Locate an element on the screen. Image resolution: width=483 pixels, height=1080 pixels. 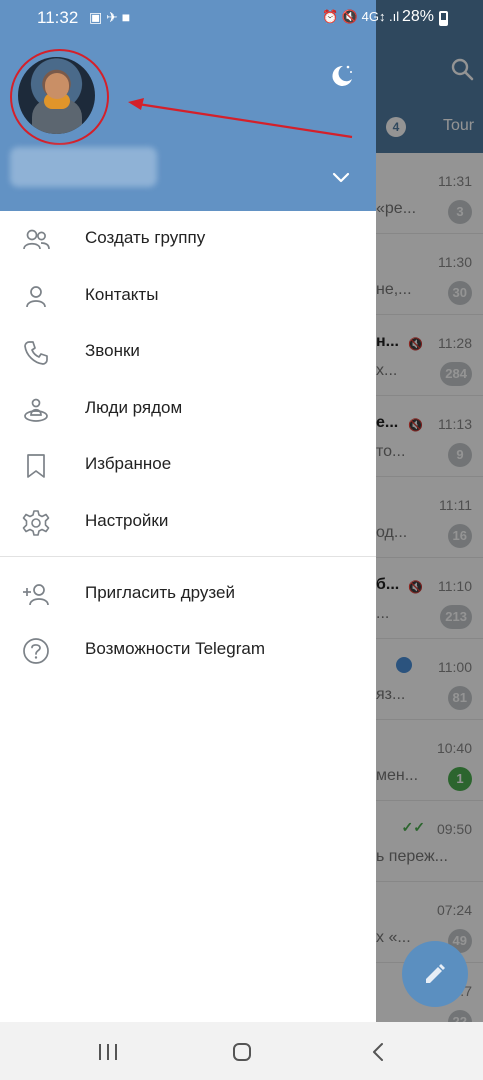
menu-item-people-nearby: Люди рядом is located at coordinates (188, 409).